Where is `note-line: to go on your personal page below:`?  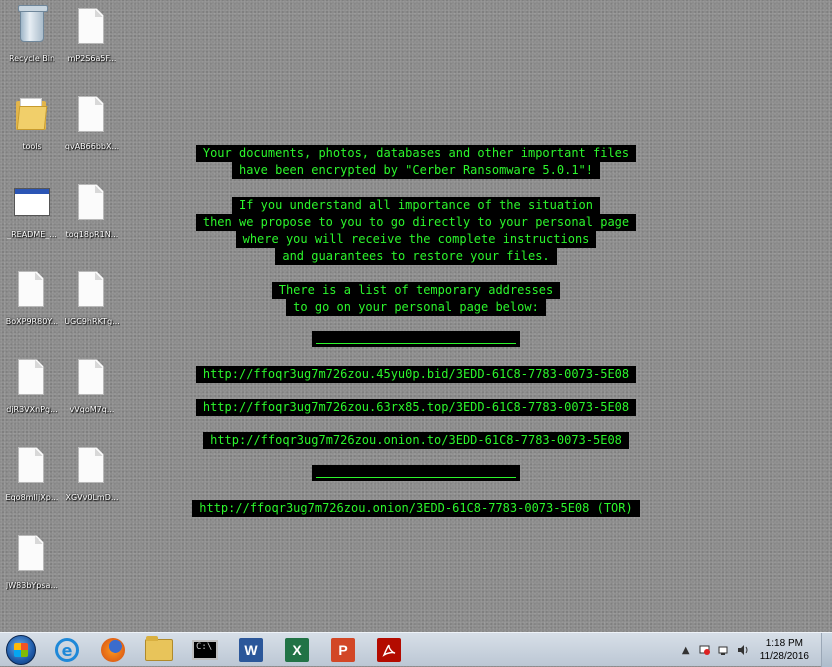 note-line: to go on your personal page below: is located at coordinates (416, 307).